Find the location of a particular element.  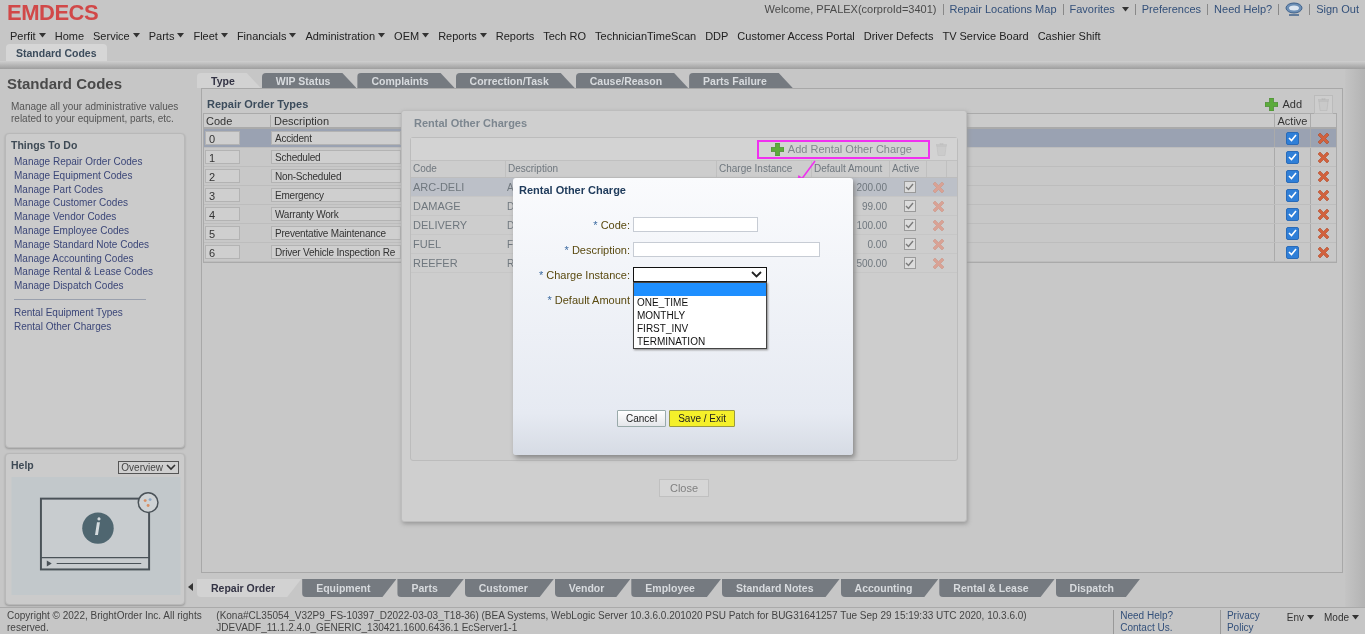

table-cell-text: DAMAGE is located at coordinates (437, 206).